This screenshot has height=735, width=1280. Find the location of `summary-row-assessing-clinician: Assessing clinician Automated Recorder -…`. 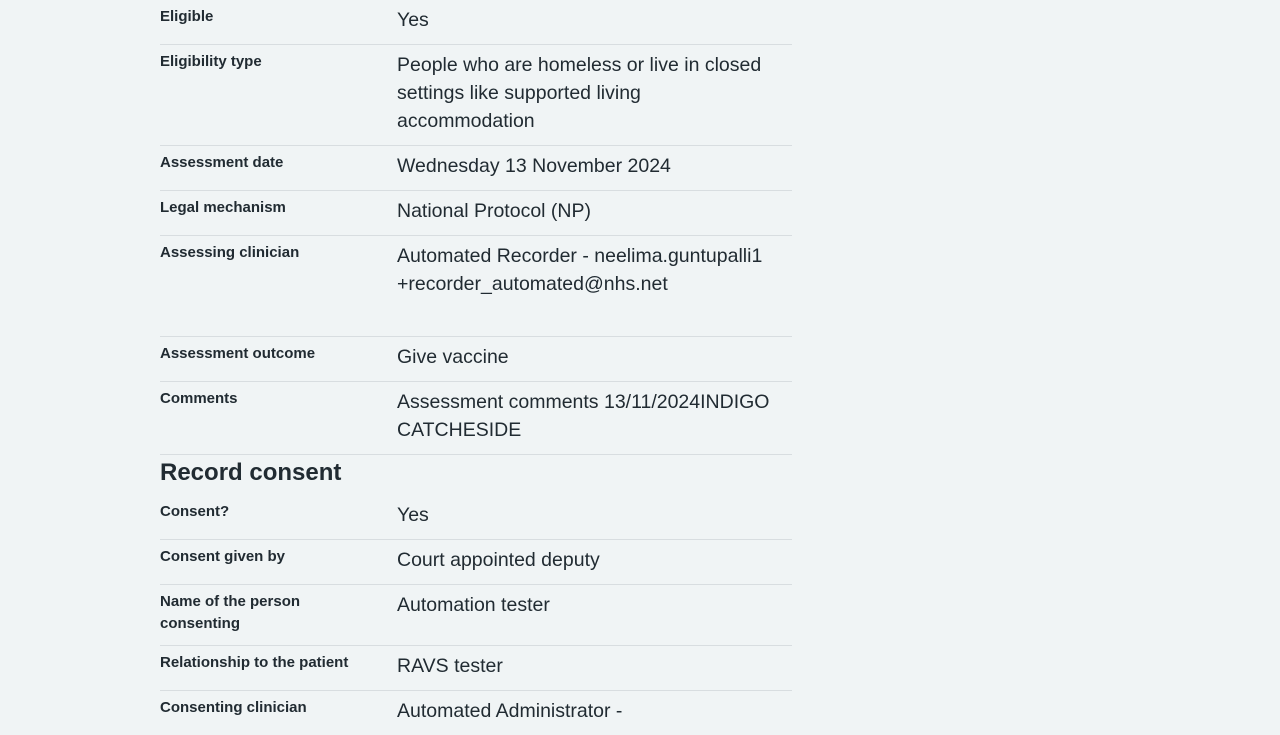

summary-row-assessing-clinician: Assessing clinician Automated Recorder -… is located at coordinates (476, 286).